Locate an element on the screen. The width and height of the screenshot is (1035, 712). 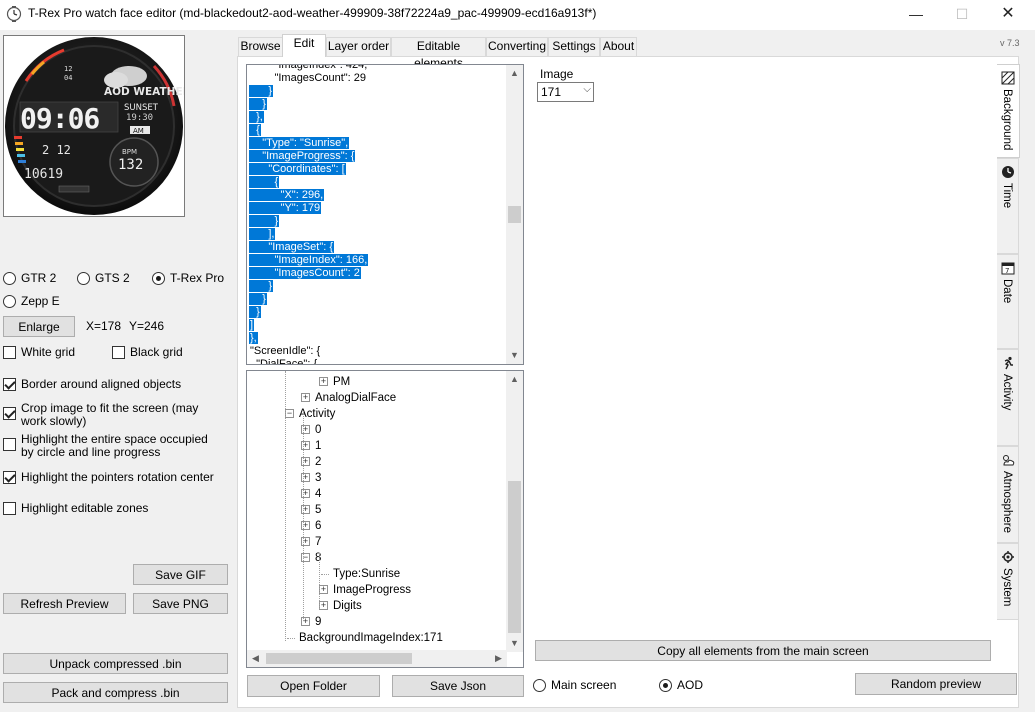
tree-node: PM is located at coordinates (341, 382).